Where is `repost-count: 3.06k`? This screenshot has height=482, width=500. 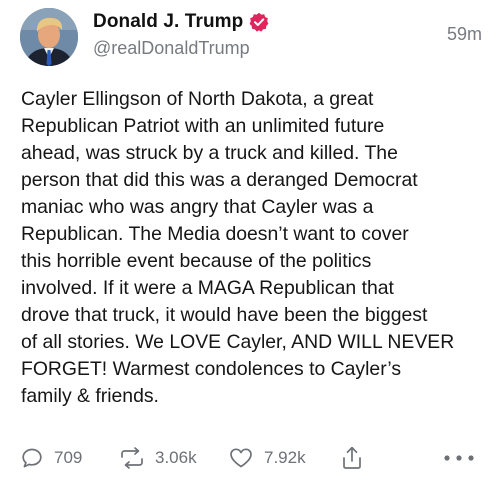
repost-count: 3.06k is located at coordinates (176, 457).